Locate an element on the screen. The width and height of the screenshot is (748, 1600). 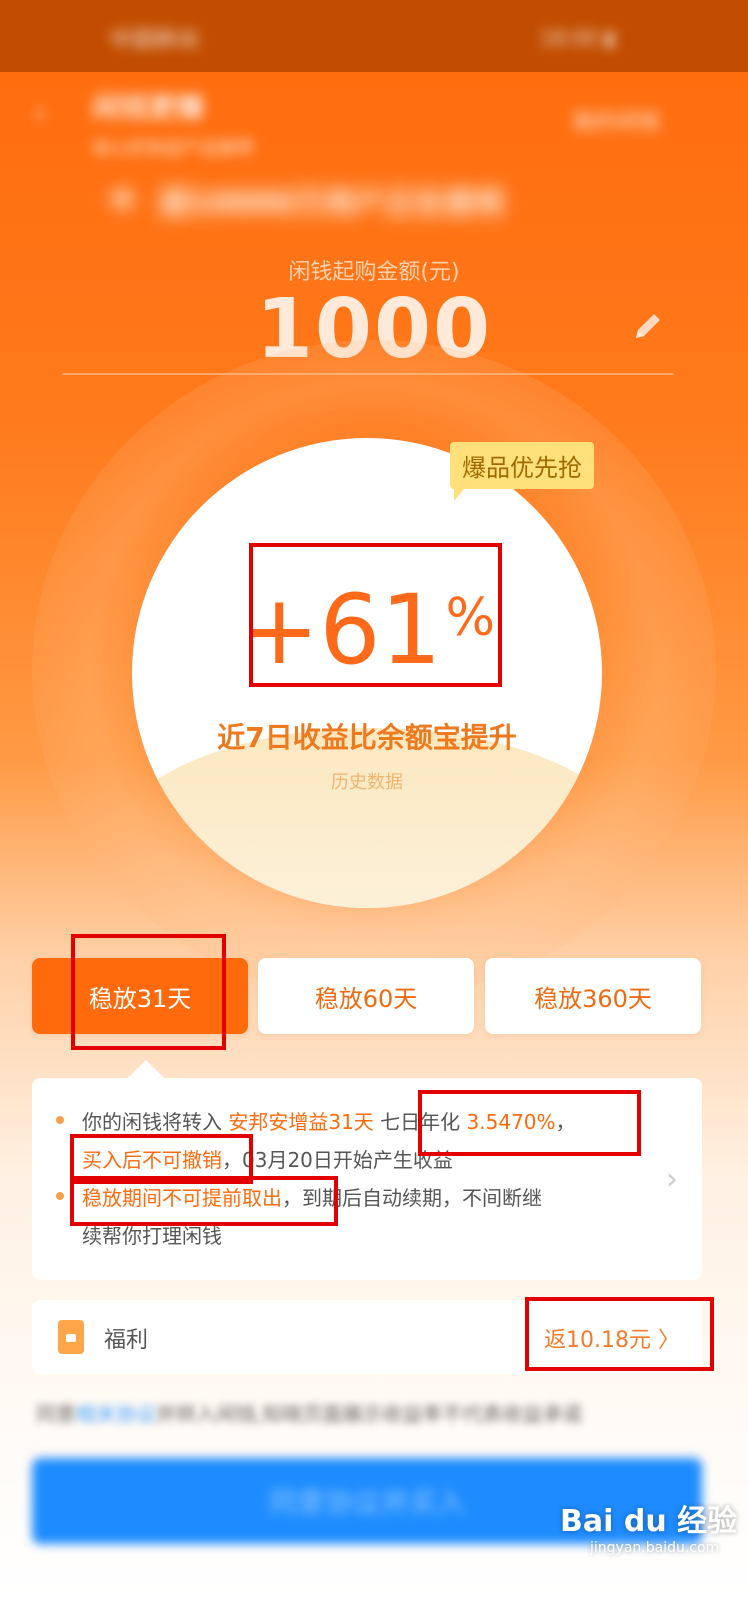
annotation-box-rate is located at coordinates (529, 1123).